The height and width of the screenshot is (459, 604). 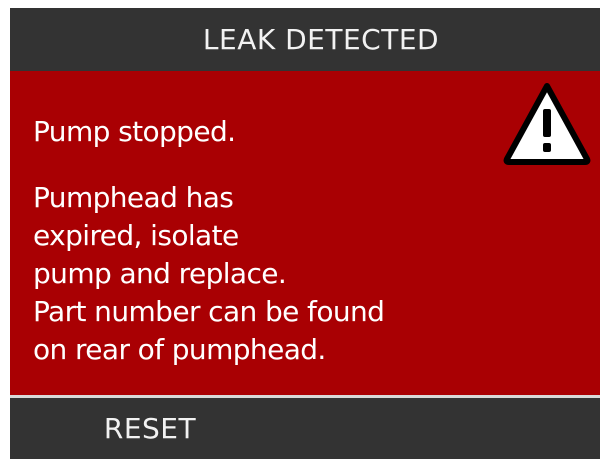 What do you see at coordinates (134, 131) in the screenshot?
I see `alert-status-text: Pump stopped.` at bounding box center [134, 131].